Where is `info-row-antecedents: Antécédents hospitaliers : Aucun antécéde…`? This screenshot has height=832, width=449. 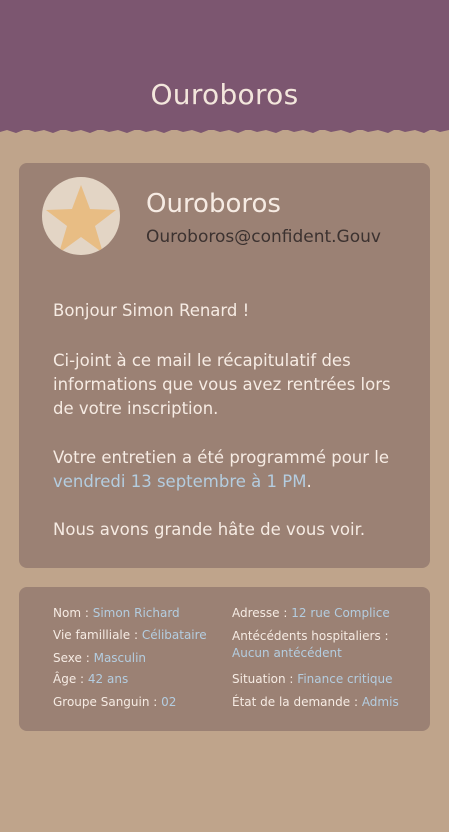 info-row-antecedents: Antécédents hospitaliers : Aucun antécéde… is located at coordinates (327, 645).